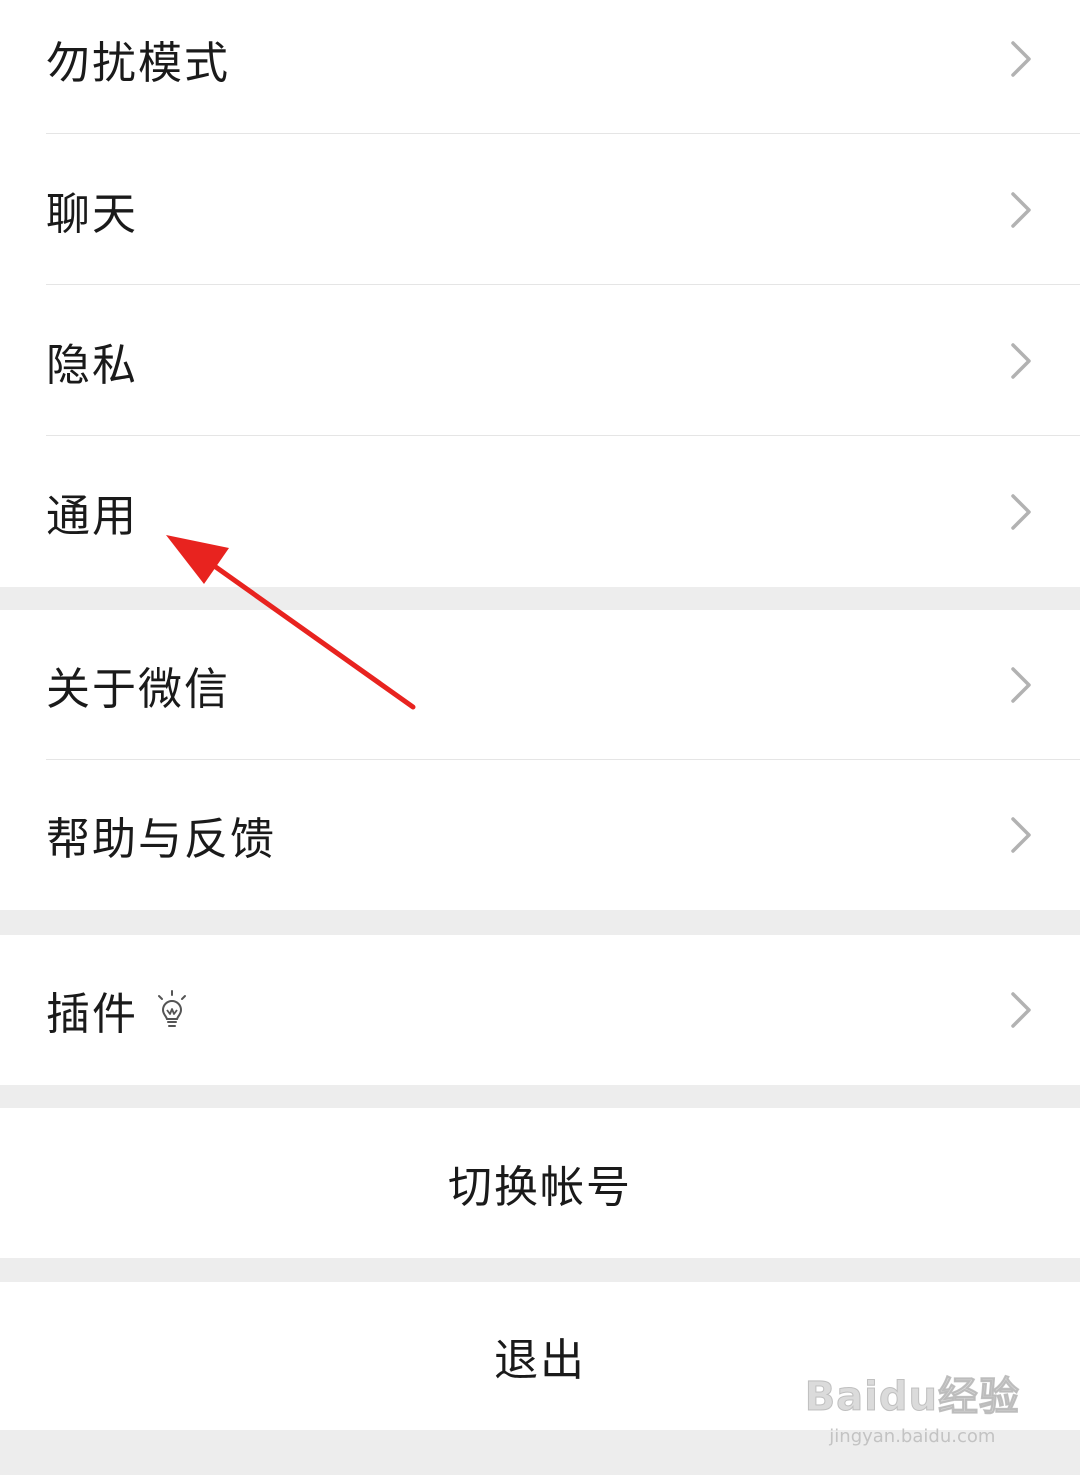  What do you see at coordinates (92, 214) in the screenshot?
I see `settings-item-label: 聊天` at bounding box center [92, 214].